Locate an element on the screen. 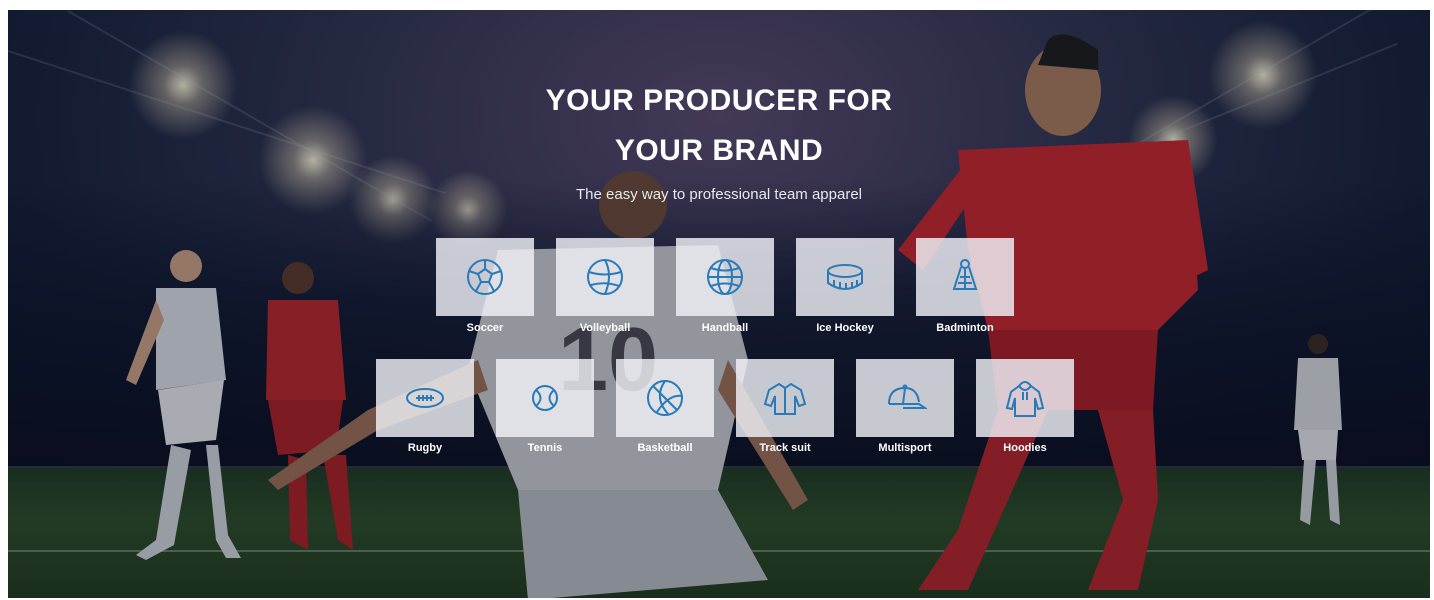  shuttlecock-icon is located at coordinates (965, 274).